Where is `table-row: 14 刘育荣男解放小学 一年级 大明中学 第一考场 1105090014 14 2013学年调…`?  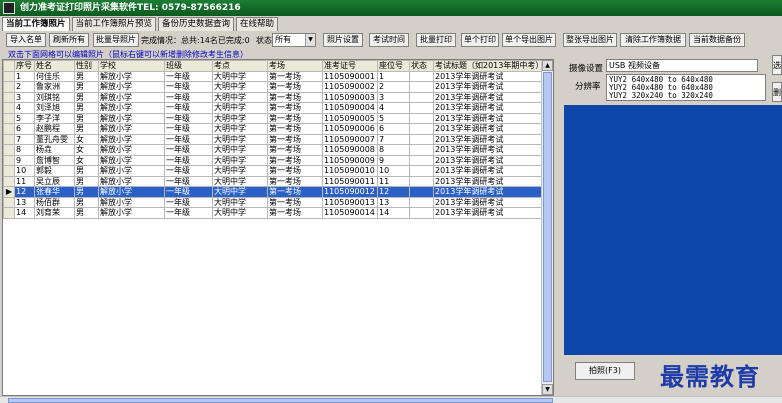
table-row: 14 刘育荣男解放小学 一年级 大明中学 第一考场 1105090014 14 2013学年调… is located at coordinates (274, 213).